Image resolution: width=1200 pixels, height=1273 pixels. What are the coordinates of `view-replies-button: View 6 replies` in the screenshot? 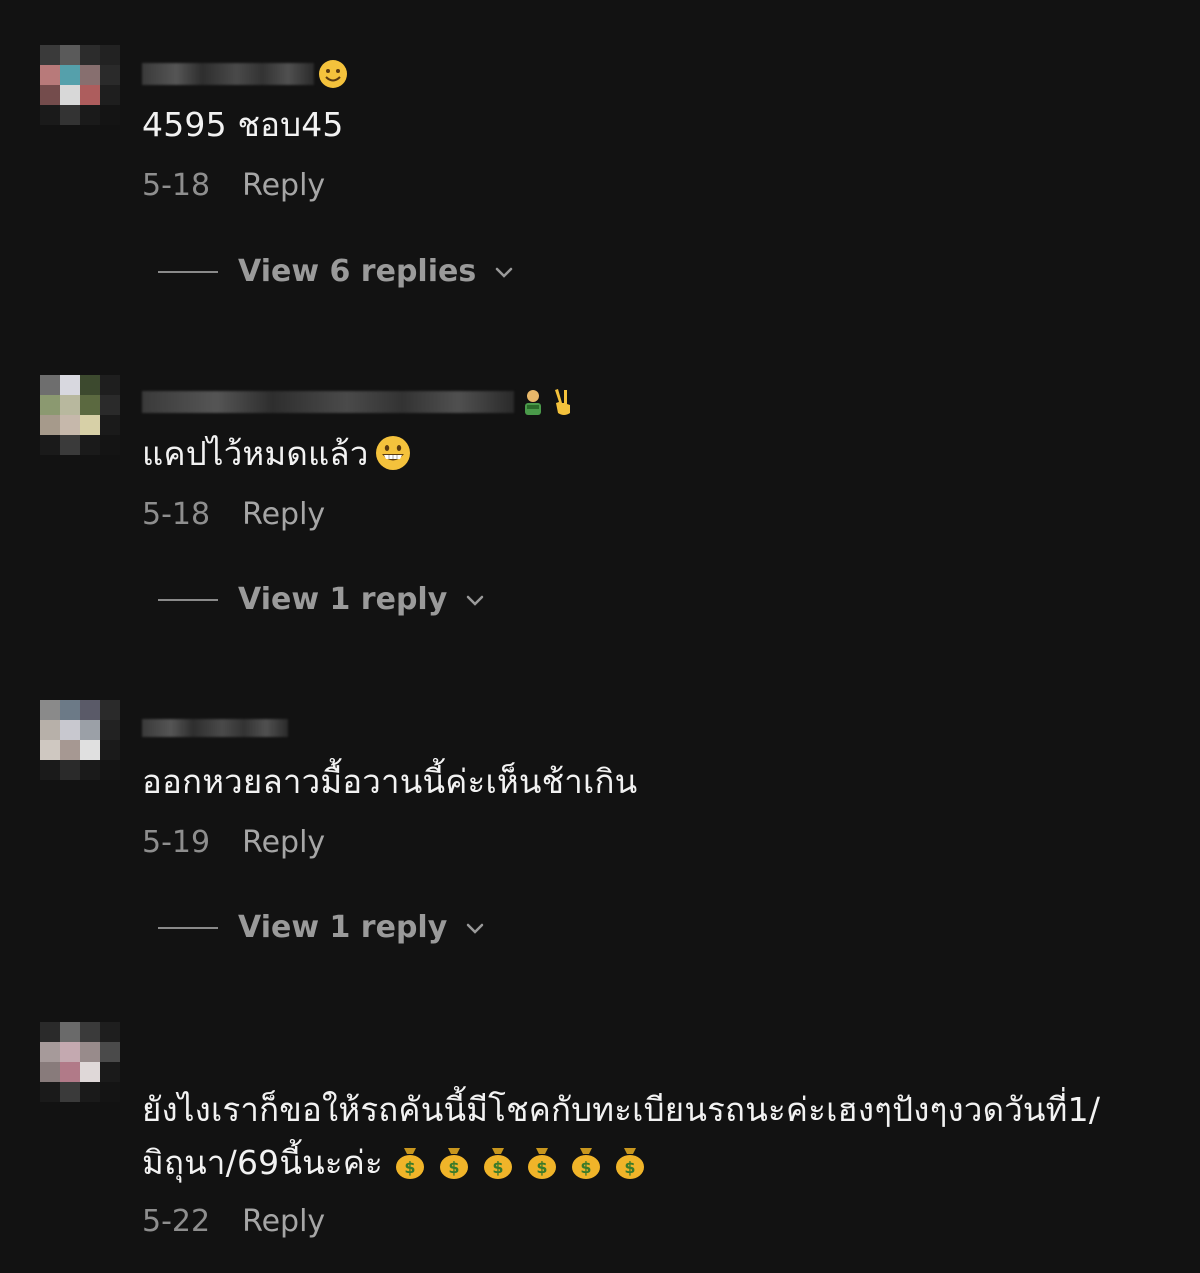 It's located at (336, 271).